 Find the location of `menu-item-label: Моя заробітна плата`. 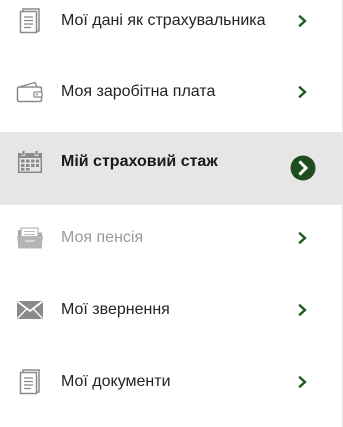

menu-item-label: Моя заробітна плата is located at coordinates (138, 91).